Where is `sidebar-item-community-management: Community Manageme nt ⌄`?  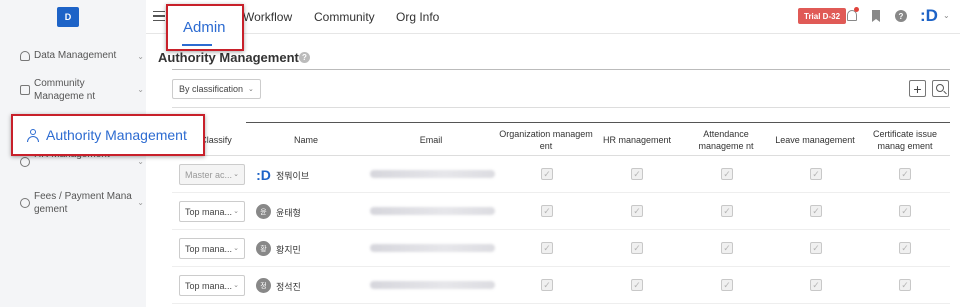
sidebar-item-community-management: Community Manageme nt ⌄ is located at coordinates (82, 90).